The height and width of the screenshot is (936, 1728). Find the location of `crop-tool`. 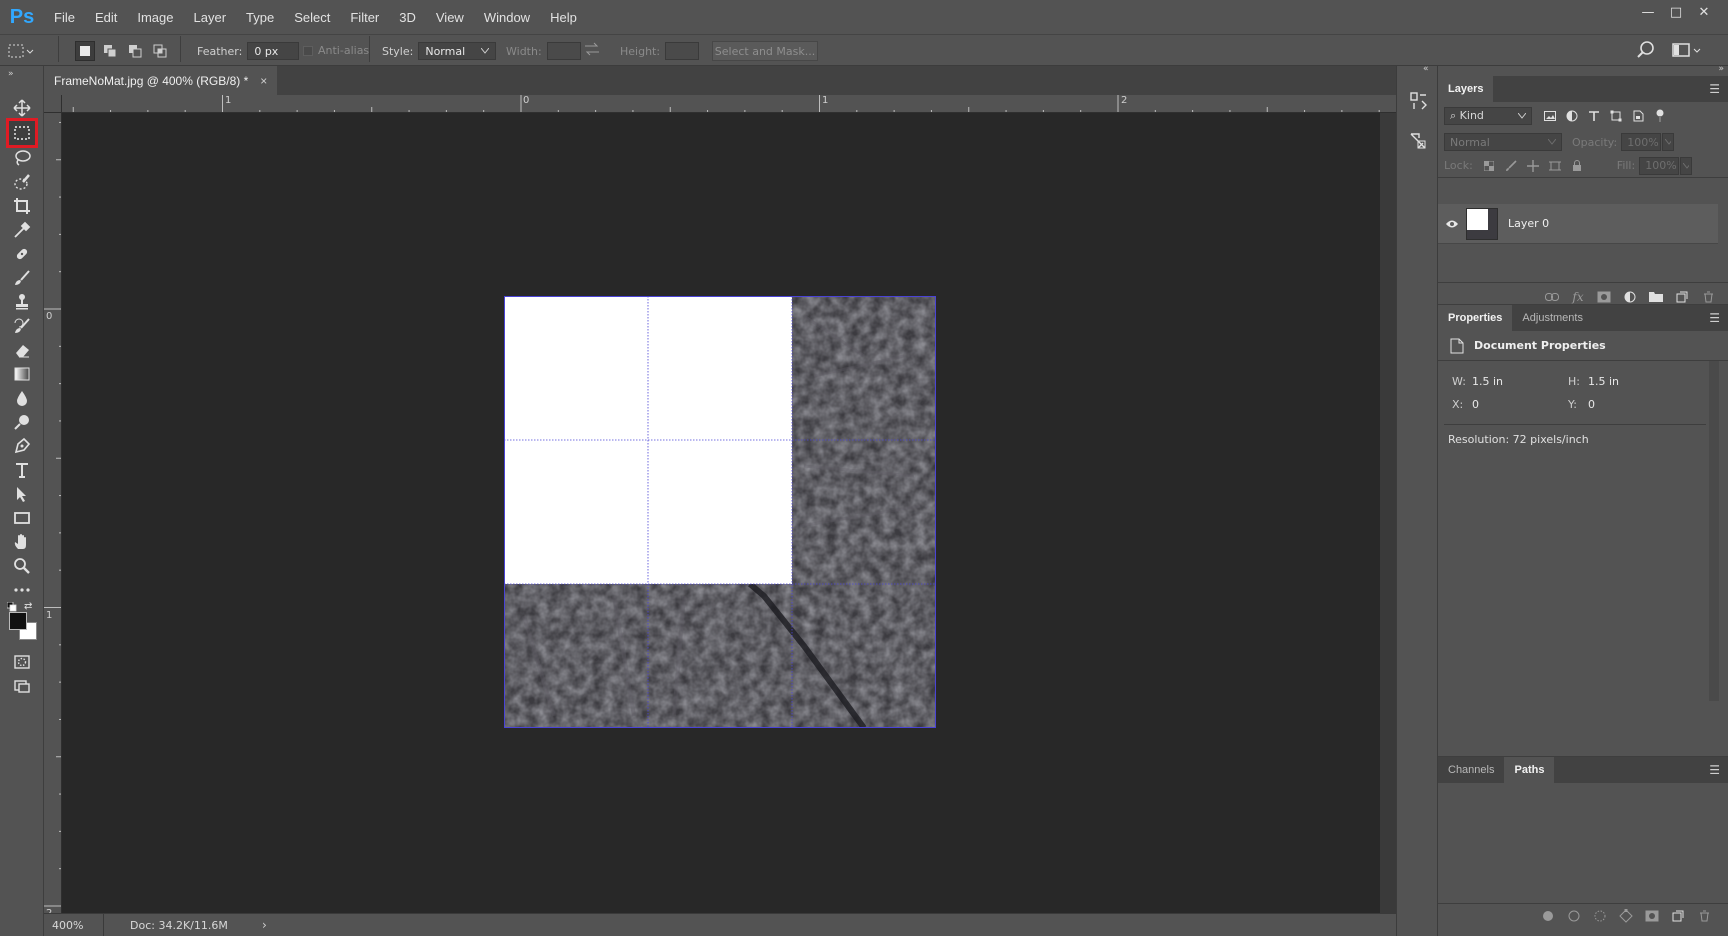

crop-tool is located at coordinates (22, 206).